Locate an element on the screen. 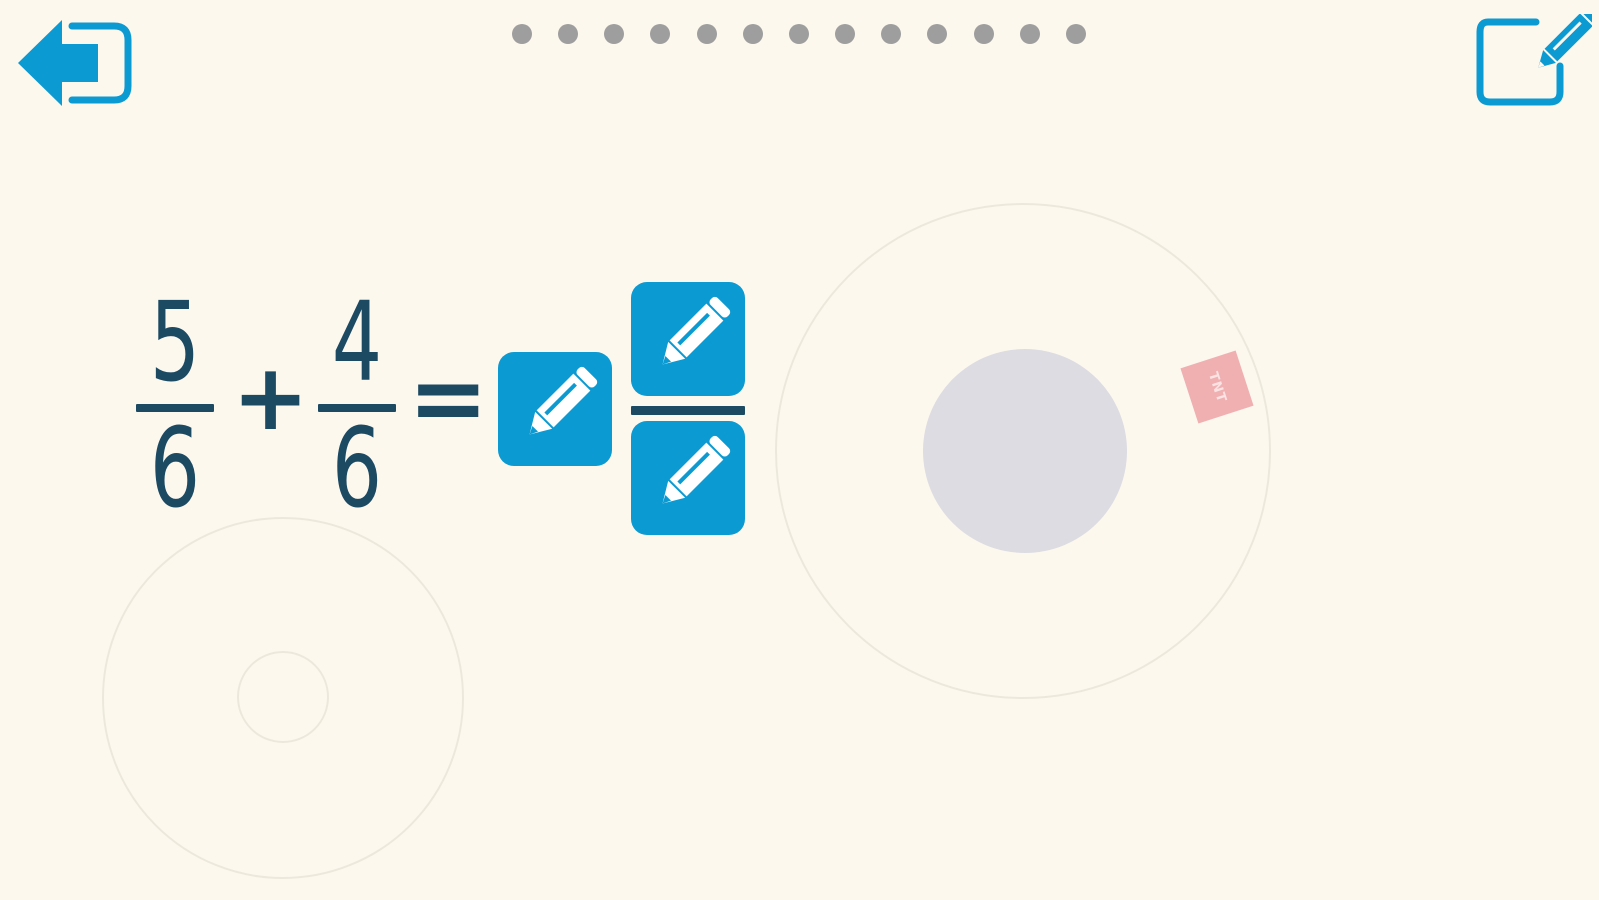 This screenshot has width=1599, height=900. edit-button is located at coordinates (1537, 56).